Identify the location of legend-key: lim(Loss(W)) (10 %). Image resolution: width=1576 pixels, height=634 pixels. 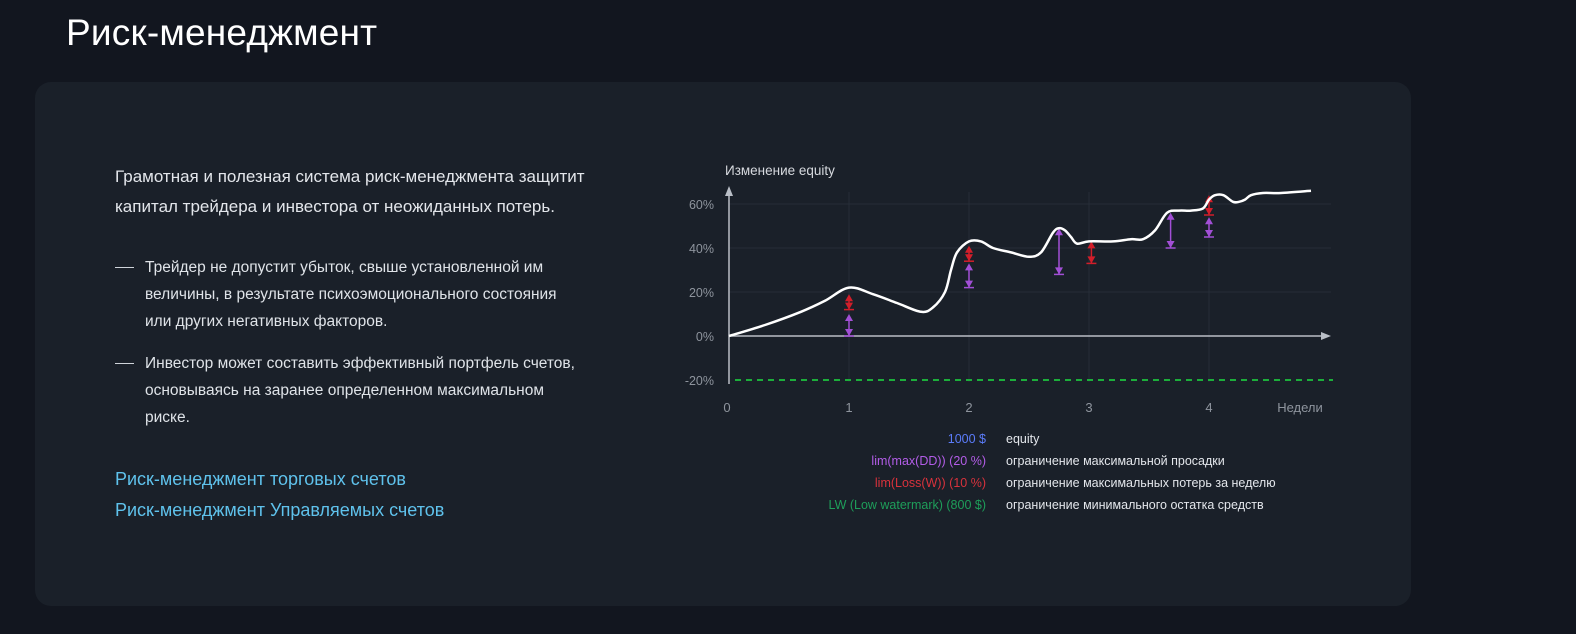
(930, 483).